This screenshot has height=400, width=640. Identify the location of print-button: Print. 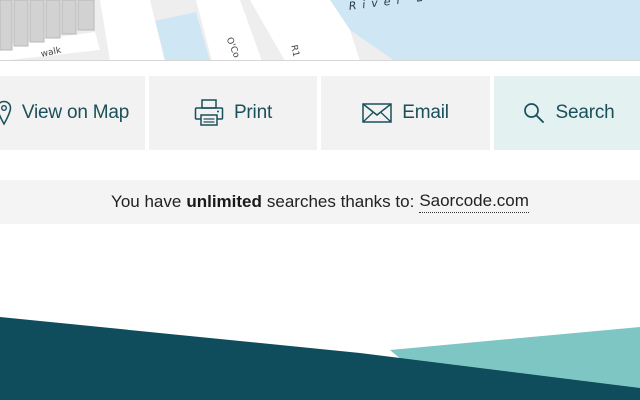
(233, 113).